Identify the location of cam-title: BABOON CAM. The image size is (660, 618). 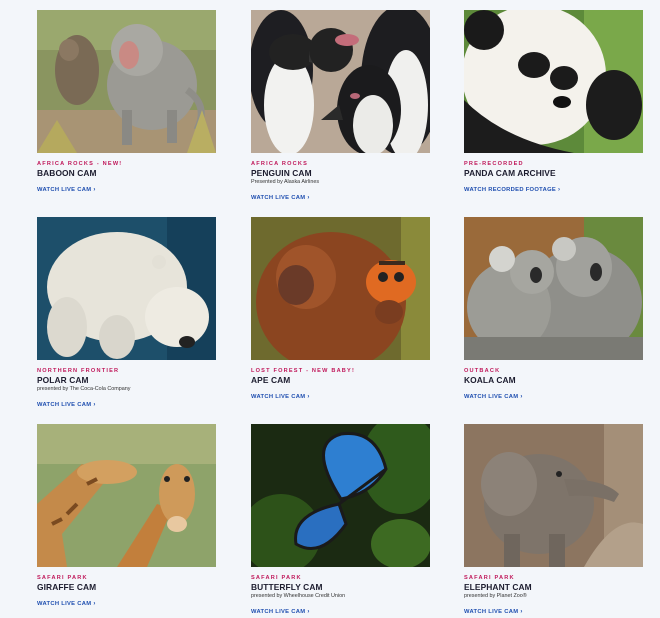
(67, 173).